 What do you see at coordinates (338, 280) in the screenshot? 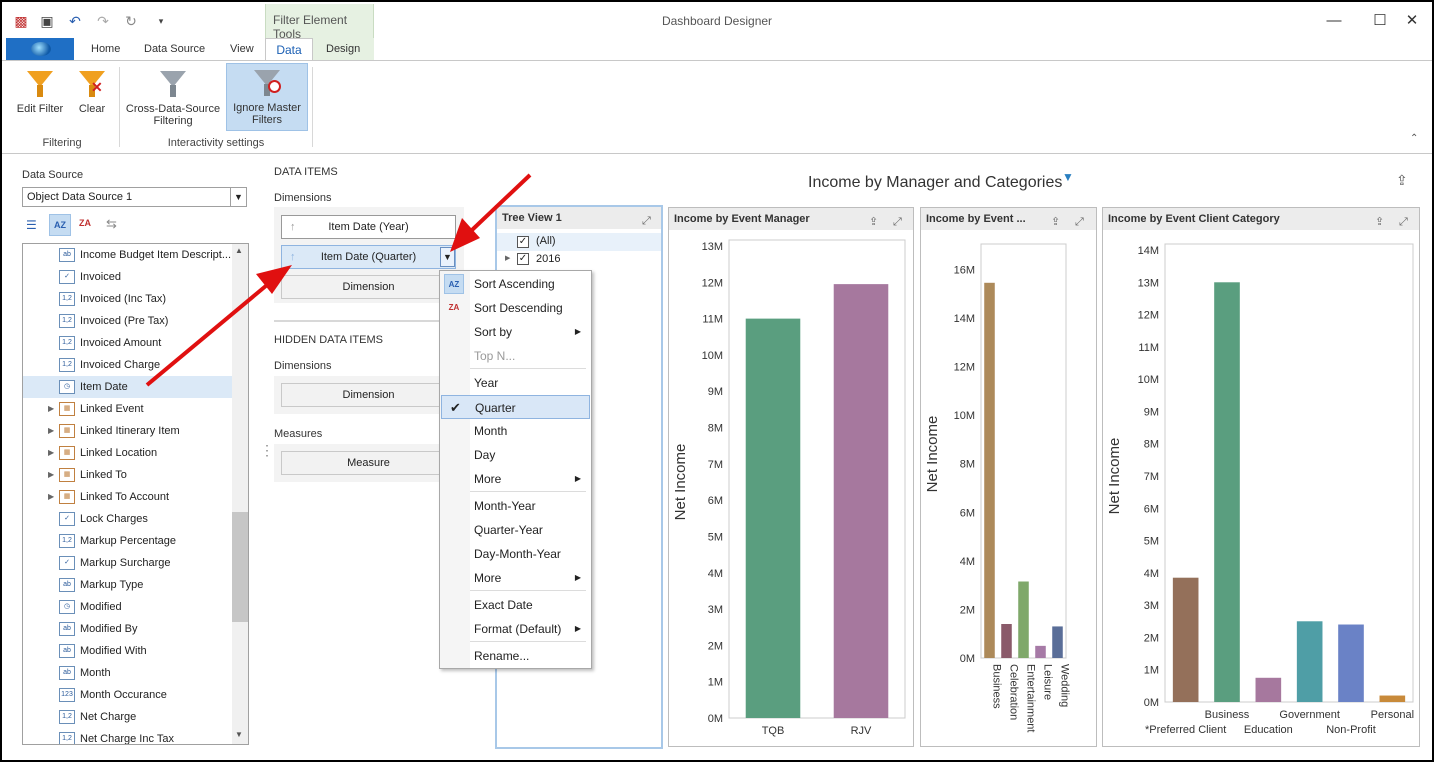
I see `annotation-arrows` at bounding box center [338, 280].